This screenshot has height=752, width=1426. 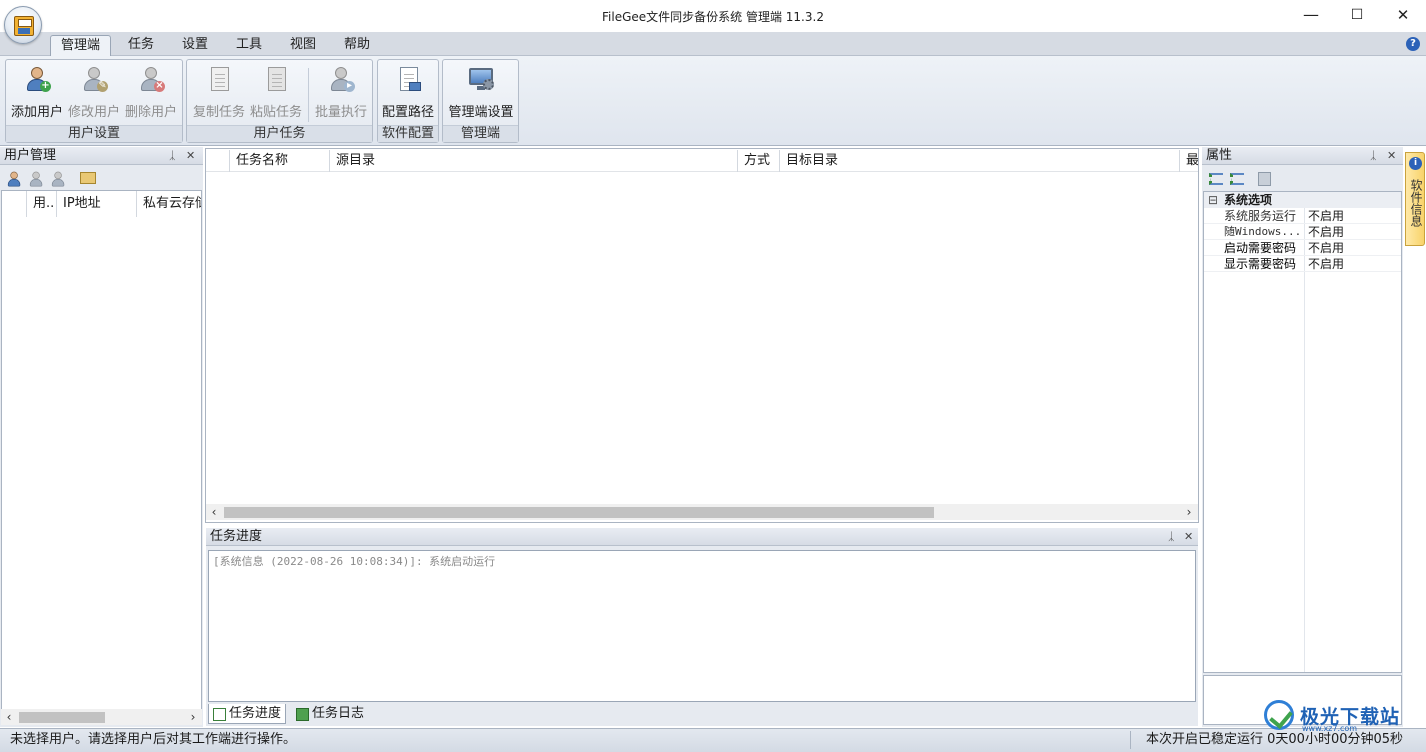 What do you see at coordinates (1130, 740) in the screenshot?
I see `status-divider` at bounding box center [1130, 740].